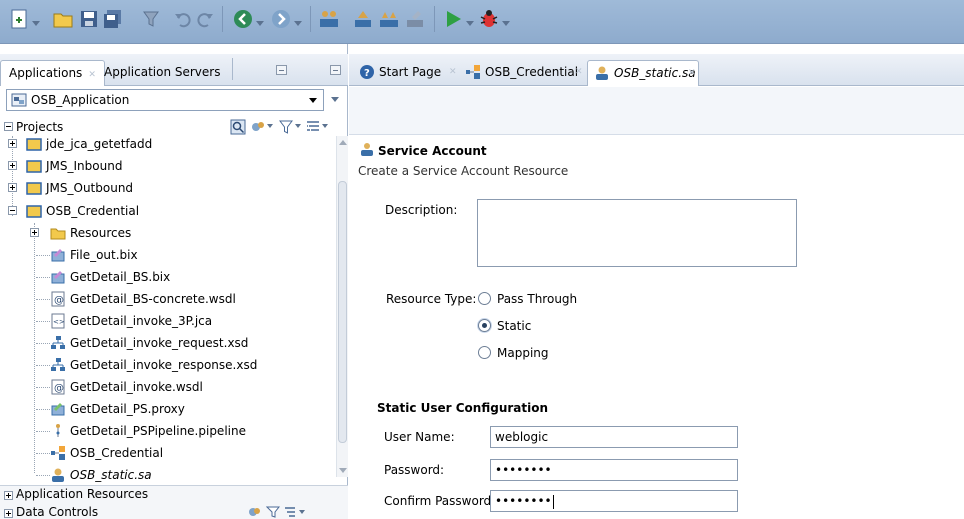 The image size is (964, 519). Describe the element at coordinates (367, 72) in the screenshot. I see `help-icon: ?` at that location.